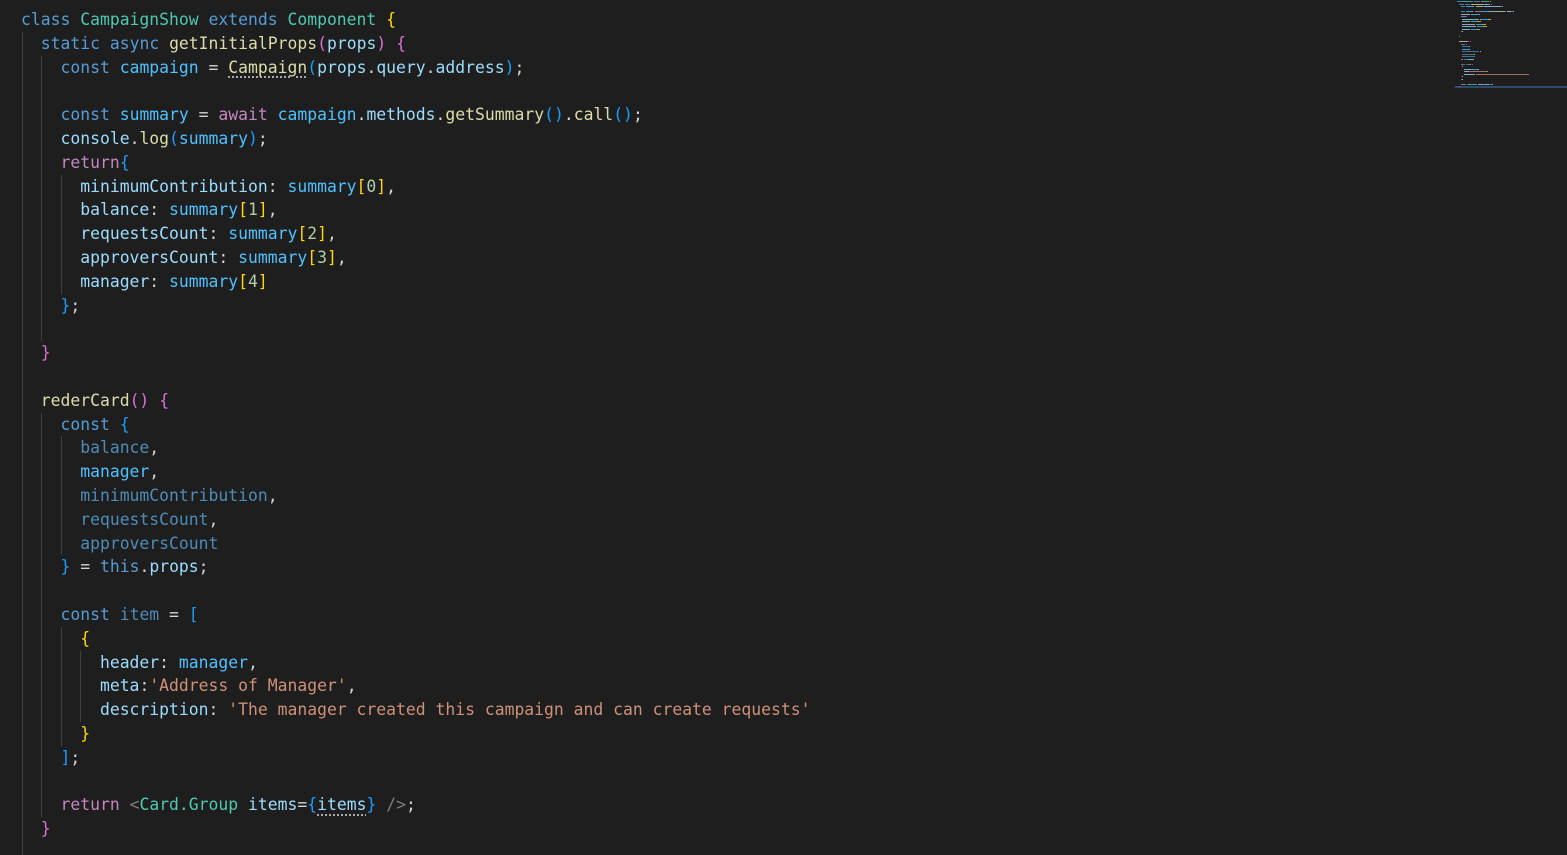  I want to click on code-token: :, so click(218, 234).